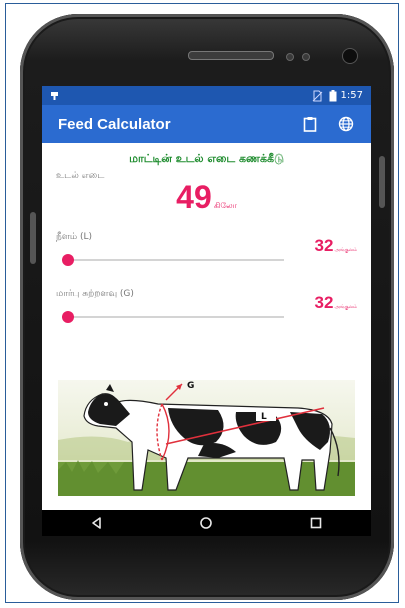  What do you see at coordinates (206, 124) in the screenshot?
I see `app-bar: Feed Calculator` at bounding box center [206, 124].